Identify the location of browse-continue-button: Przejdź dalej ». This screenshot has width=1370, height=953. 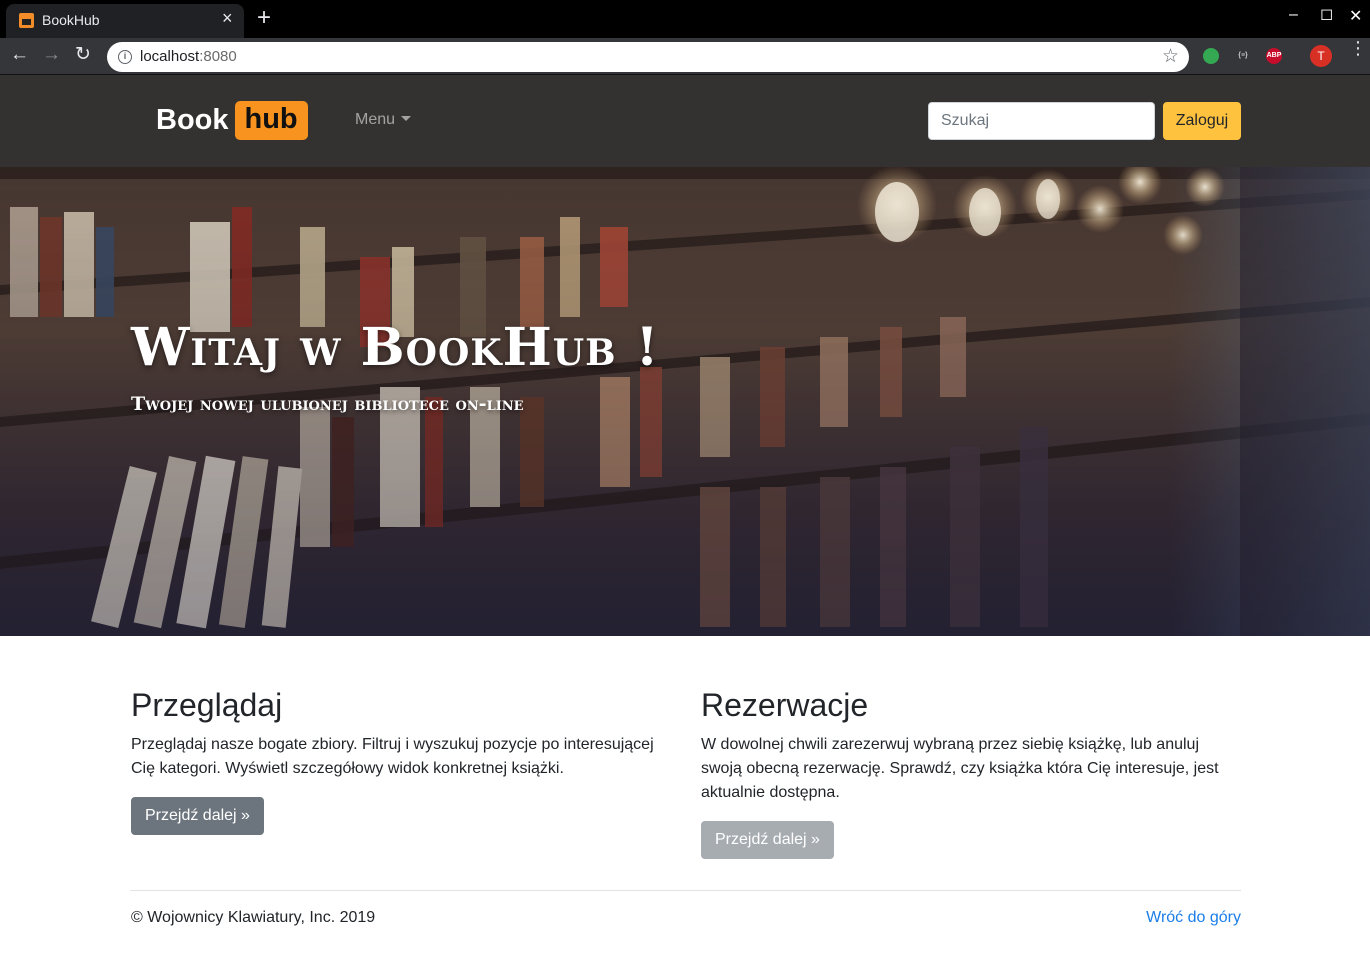
(197, 816).